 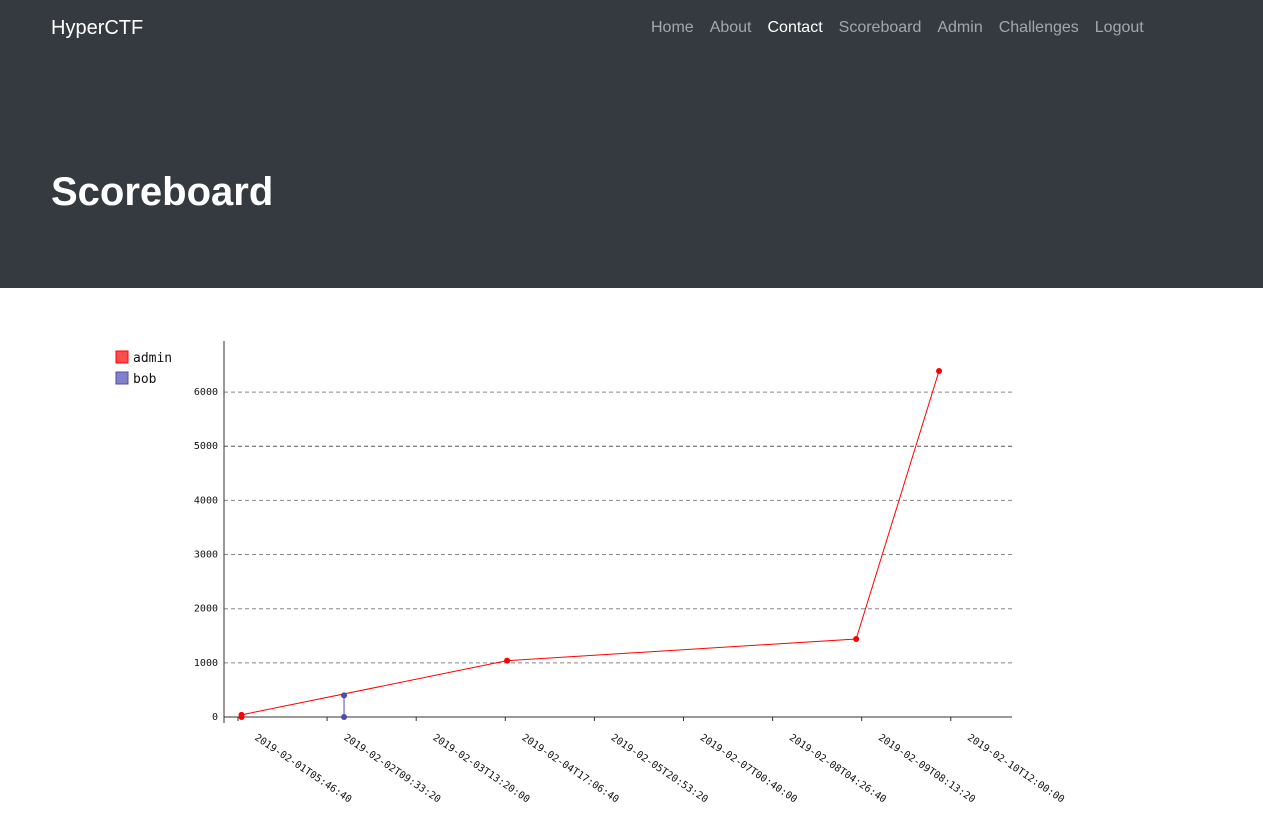 I want to click on nav-scoreboard: Scoreboard, so click(x=880, y=28).